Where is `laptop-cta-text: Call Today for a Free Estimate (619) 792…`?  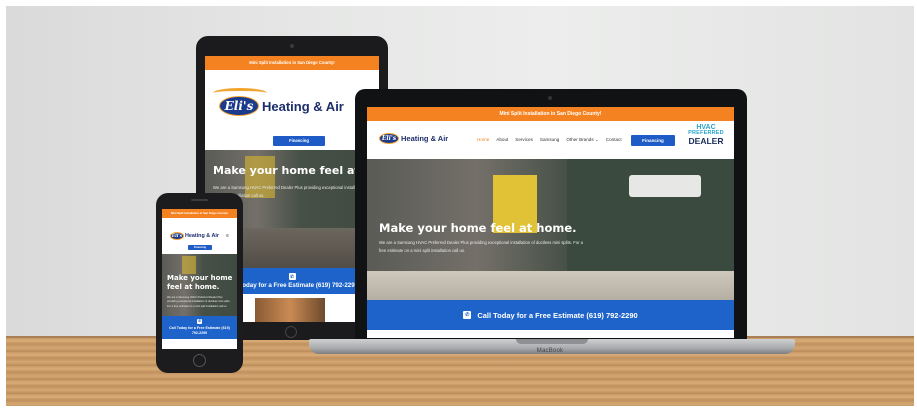 laptop-cta-text: Call Today for a Free Estimate (619) 792… is located at coordinates (557, 315).